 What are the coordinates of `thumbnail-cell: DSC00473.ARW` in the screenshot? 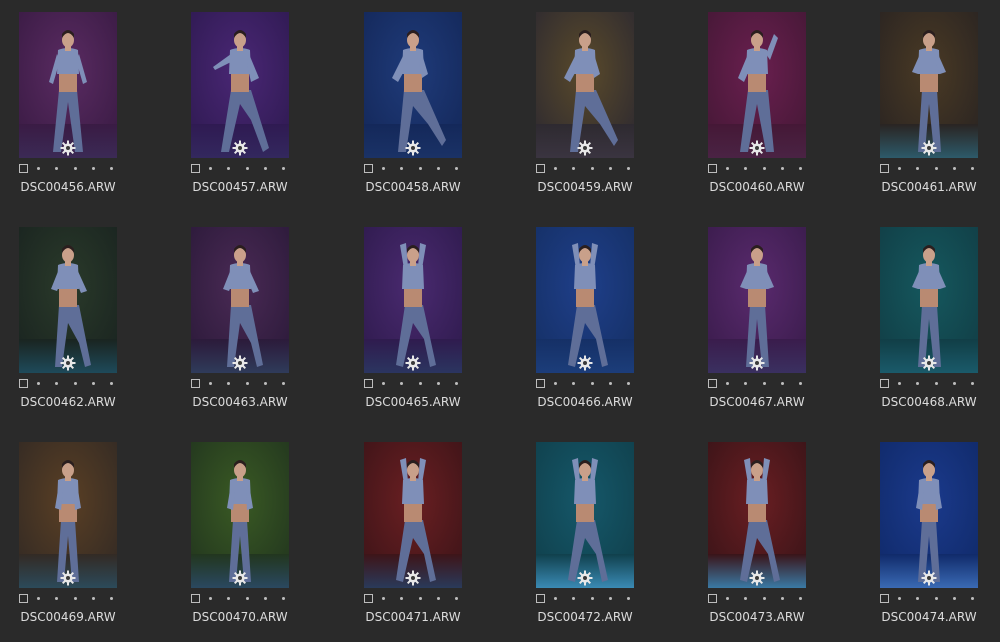 It's located at (783, 542).